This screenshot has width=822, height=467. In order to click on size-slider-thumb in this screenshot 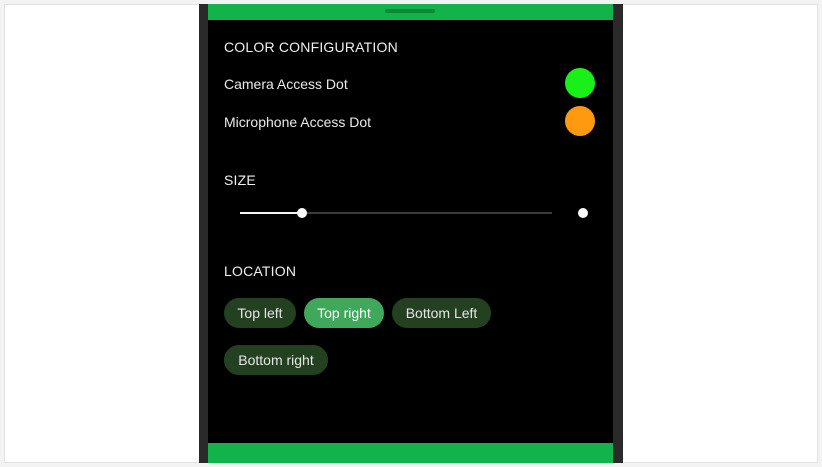, I will do `click(302, 213)`.